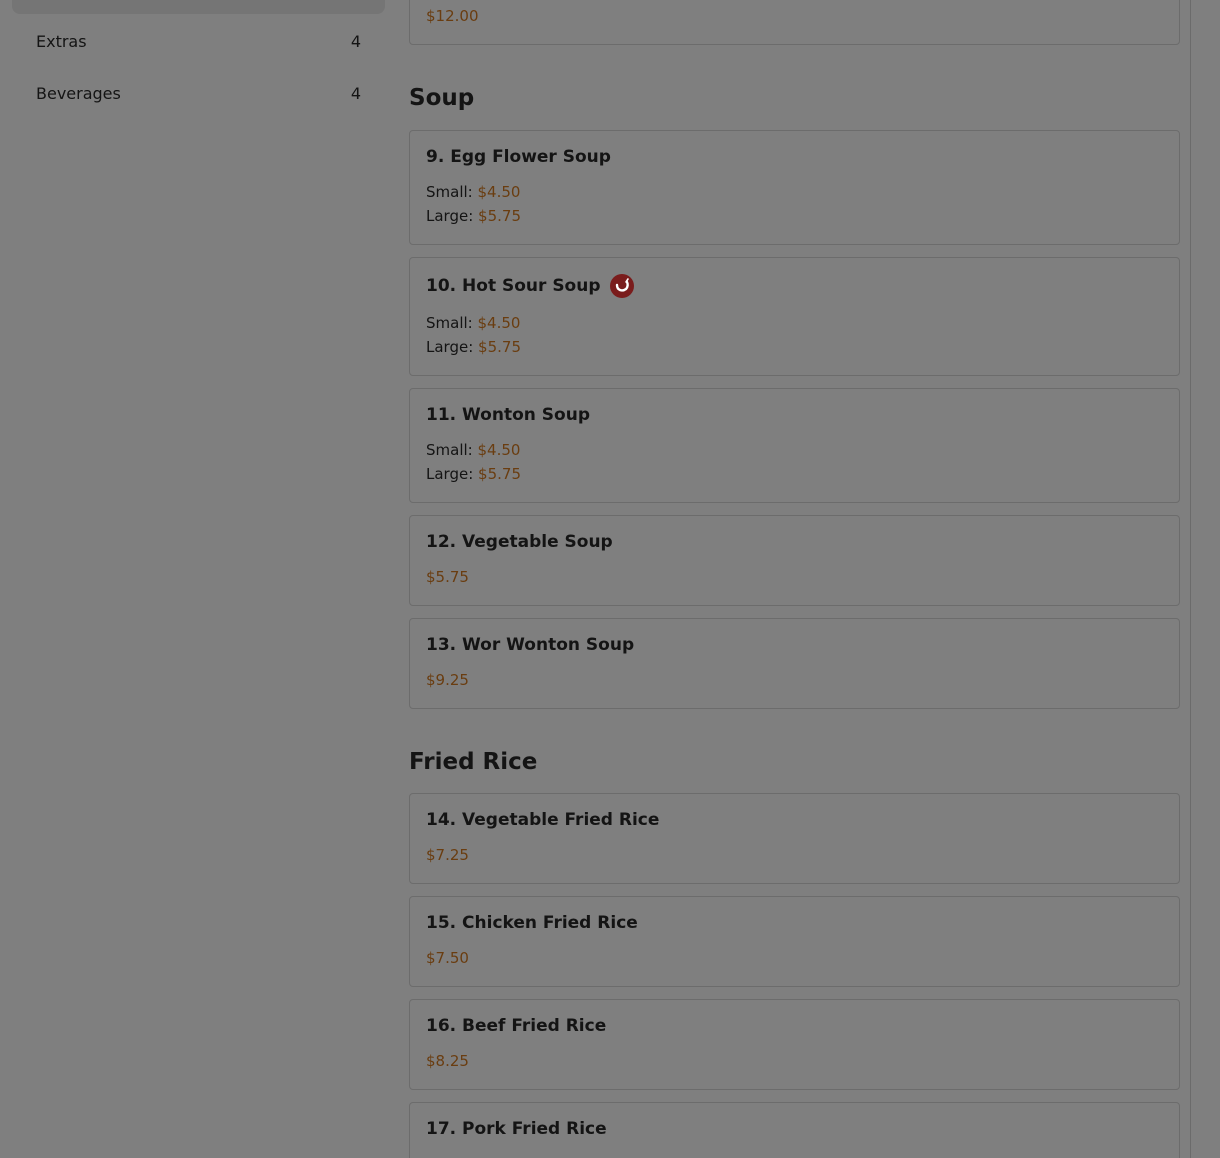  What do you see at coordinates (530, 645) in the screenshot?
I see `item-name: 13. Wor Wonton Soup` at bounding box center [530, 645].